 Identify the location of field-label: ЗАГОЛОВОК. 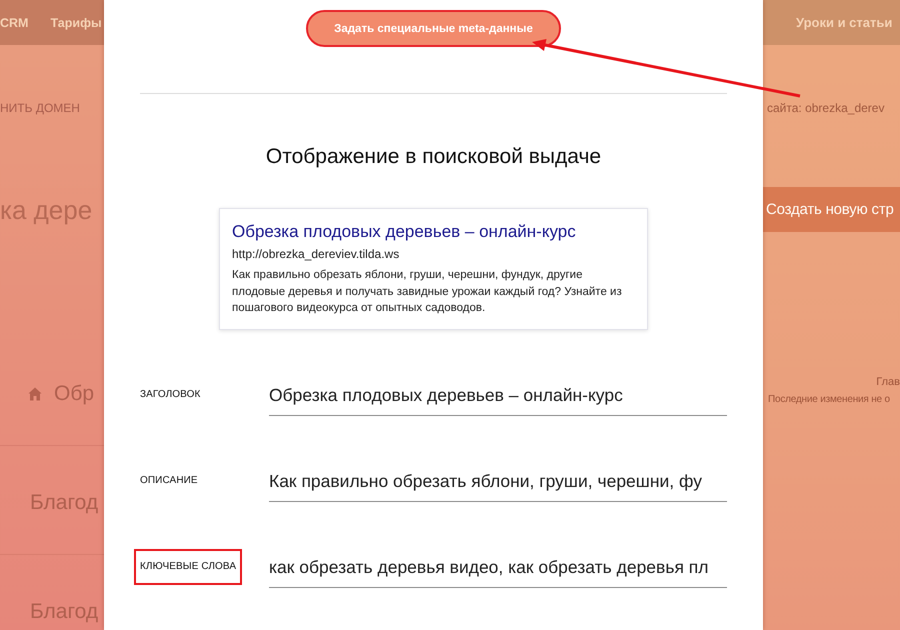
(170, 395).